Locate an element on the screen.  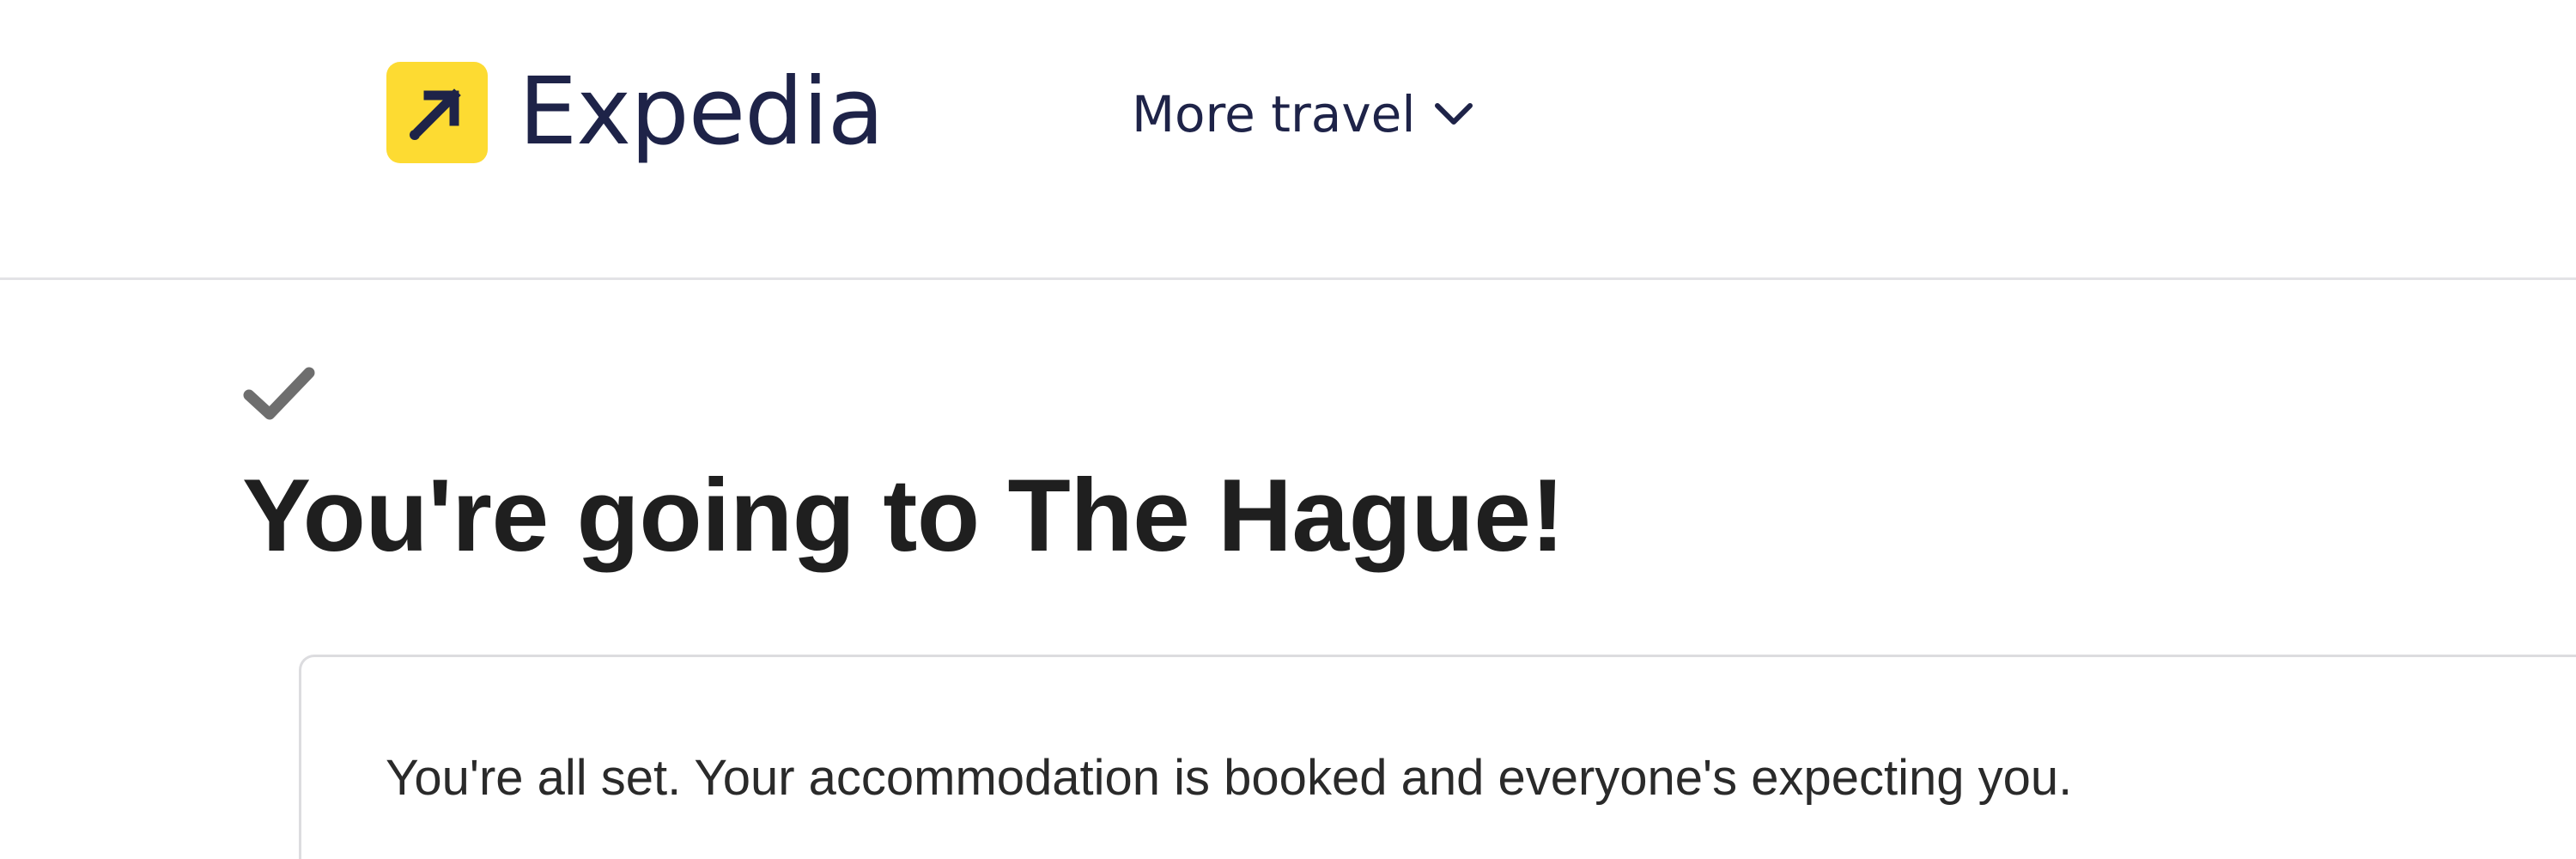
more-travel-menu-button: More travel is located at coordinates (1302, 114).